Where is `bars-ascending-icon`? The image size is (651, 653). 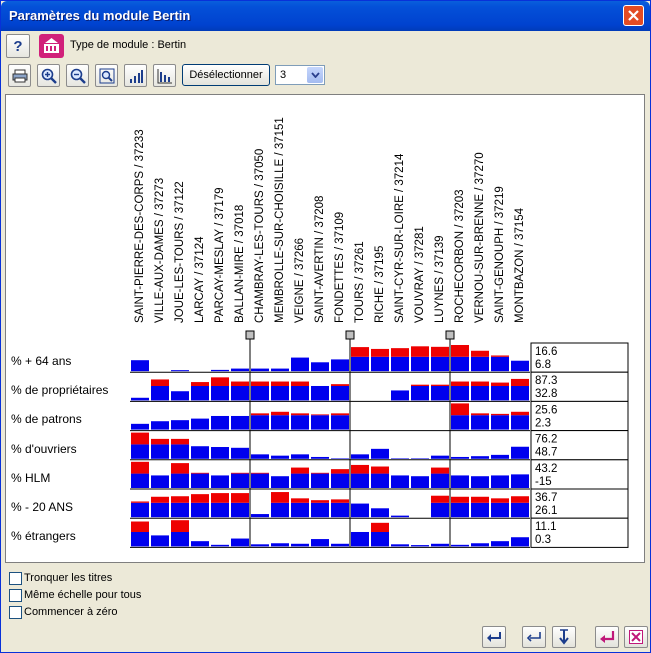
bars-ascending-icon is located at coordinates (136, 76).